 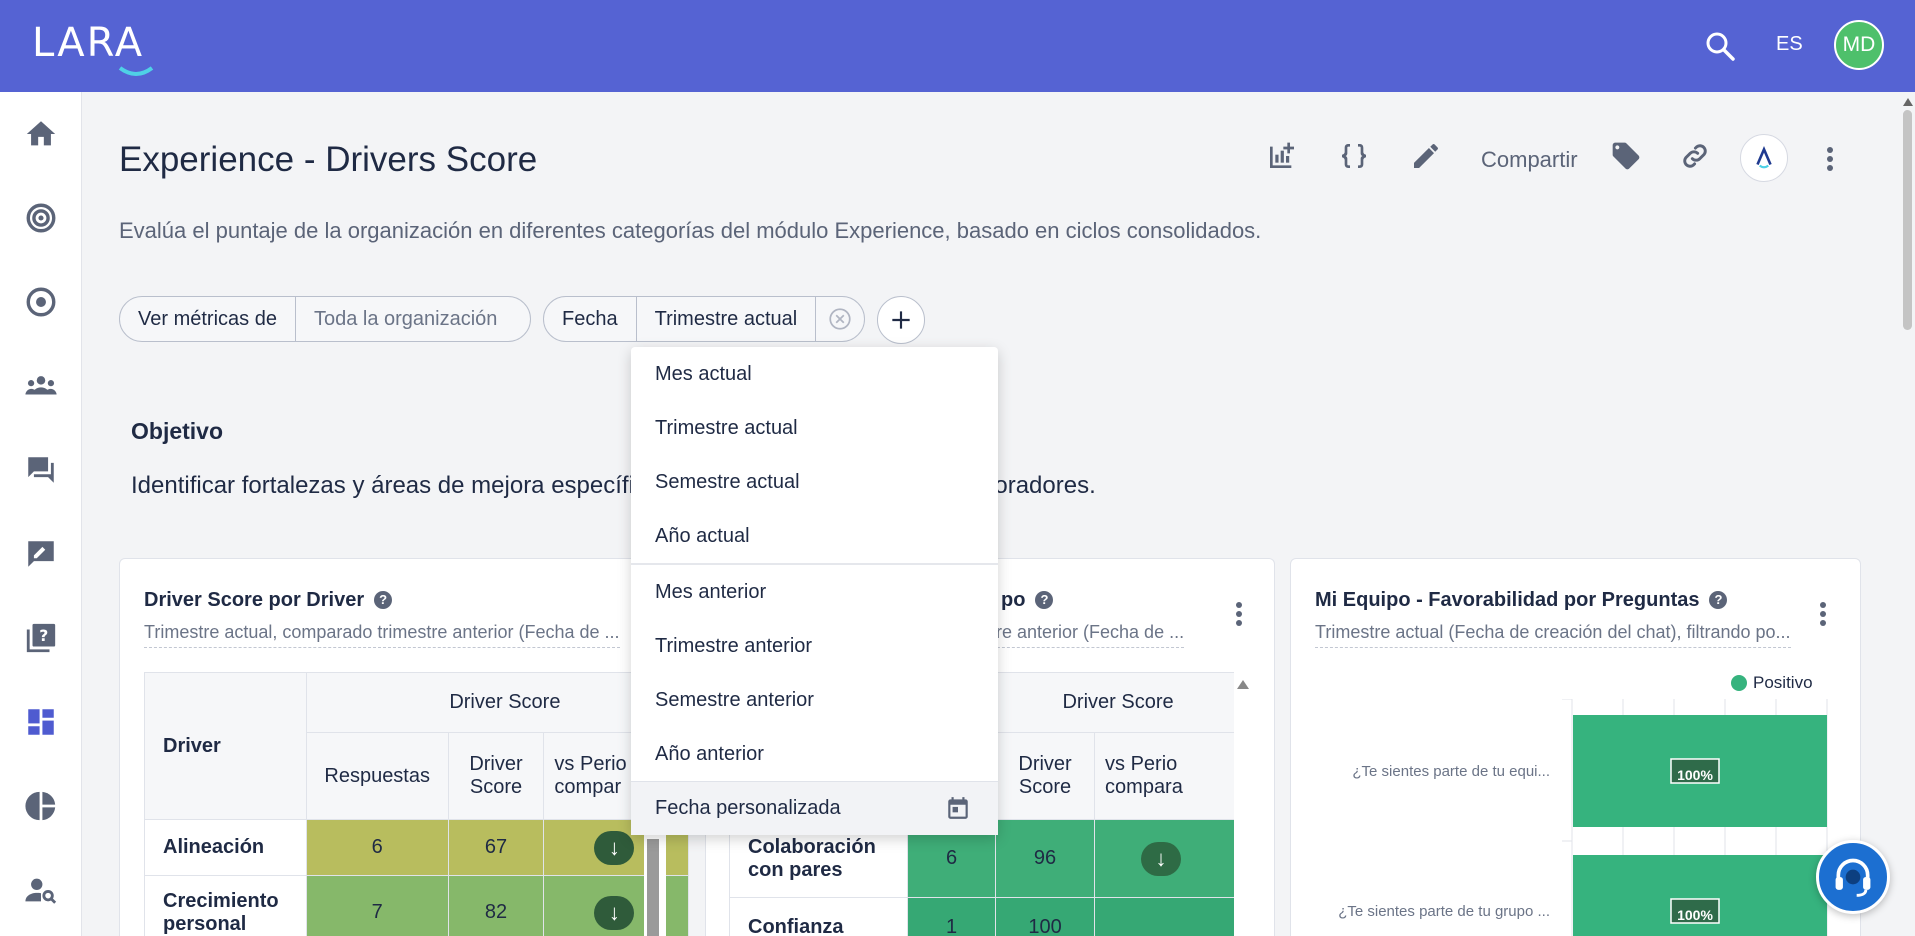 I want to click on sidebar-item-feedback, so click(x=41, y=554).